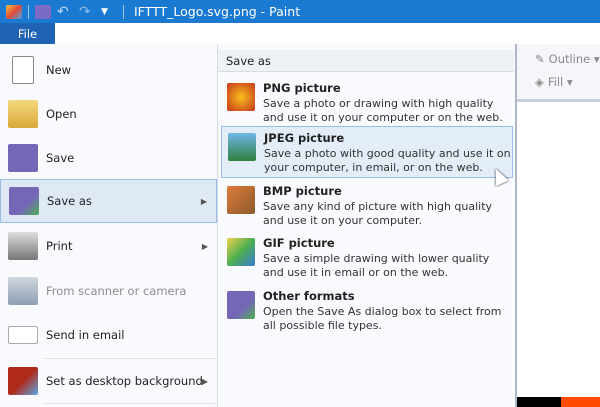  I want to click on title-bar: ↶ ↷ ▼ IFTTT_Logo.svg.png - Paint, so click(300, 11).